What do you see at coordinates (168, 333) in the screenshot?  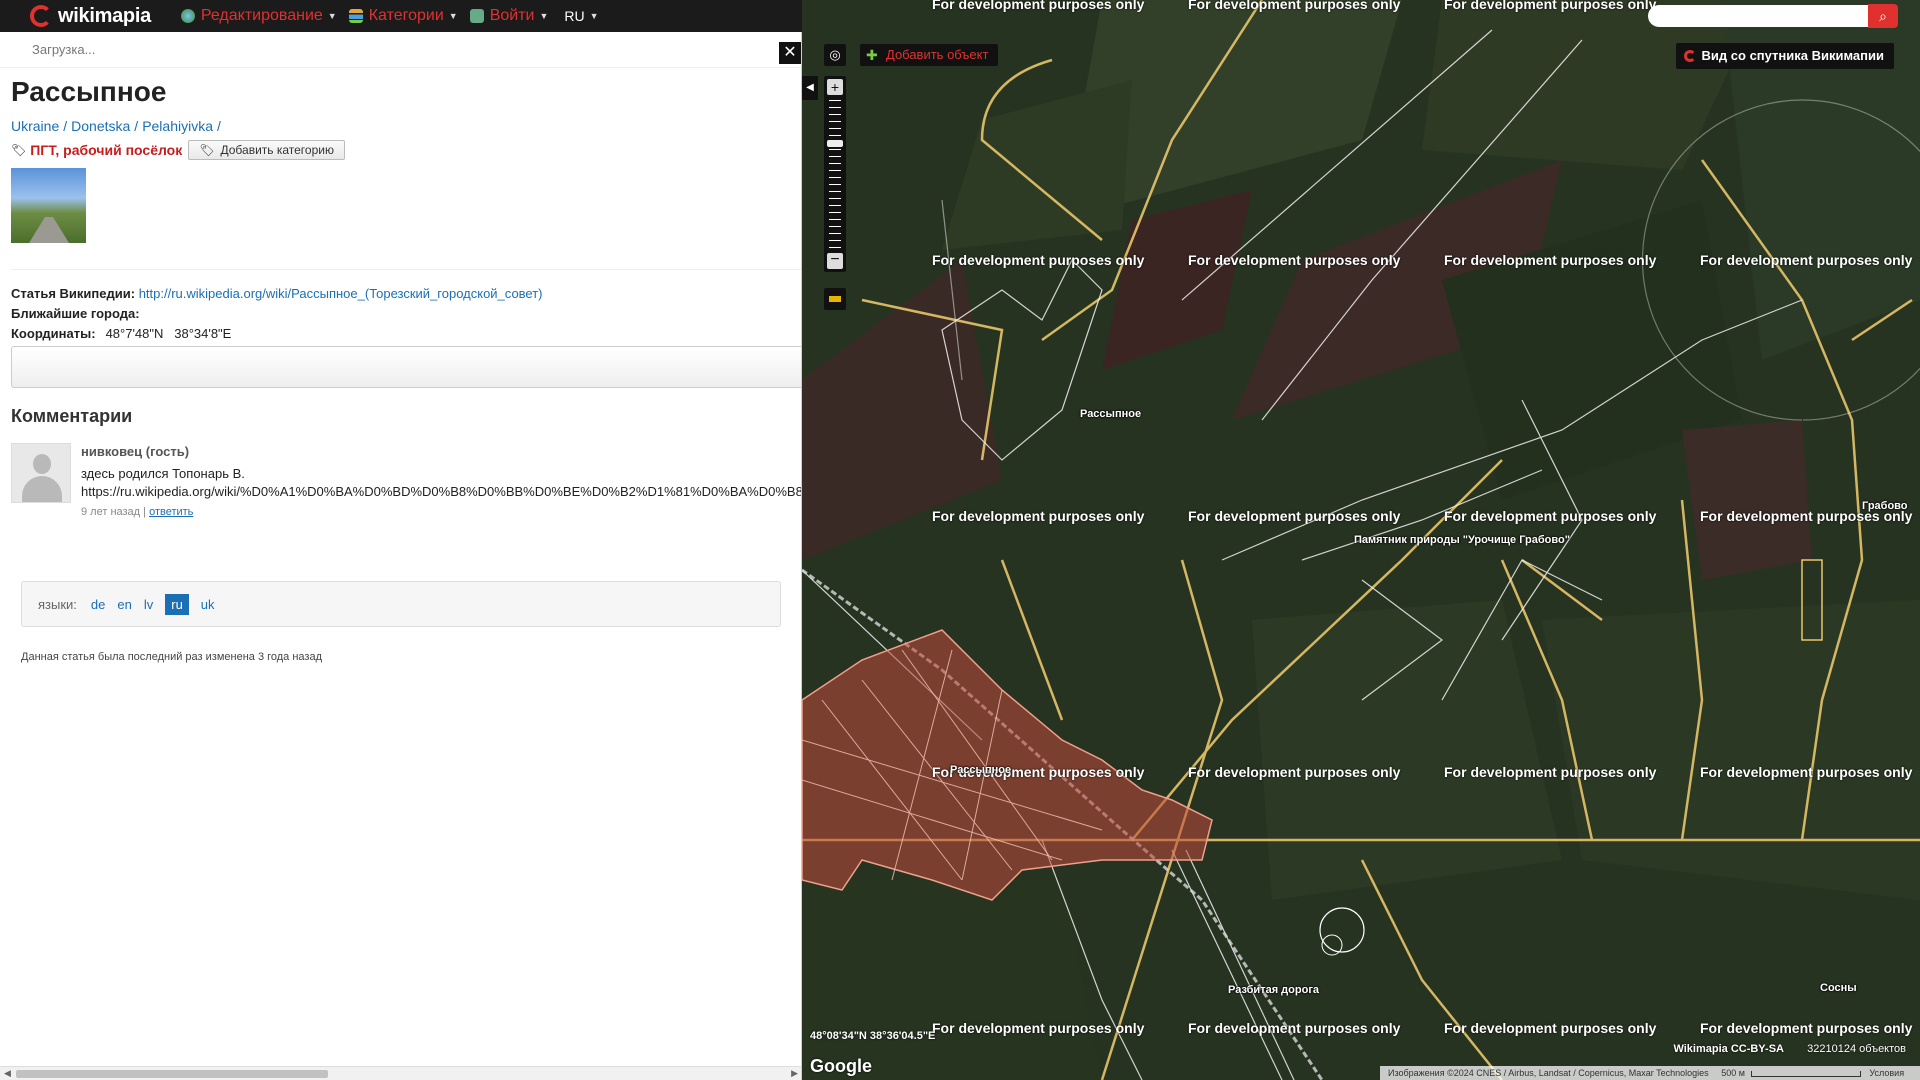 I see `coordinates-value: 48°7'48"N 38°34'8"E` at bounding box center [168, 333].